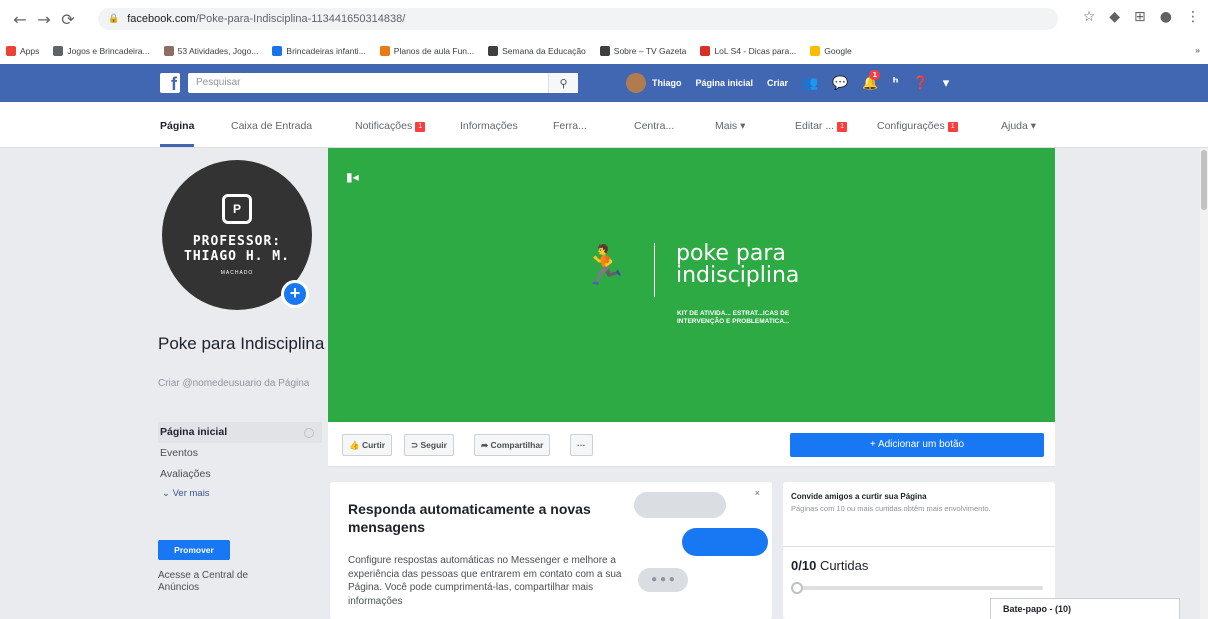 The image size is (1208, 619). I want to click on scrollbar, so click(1204, 383).